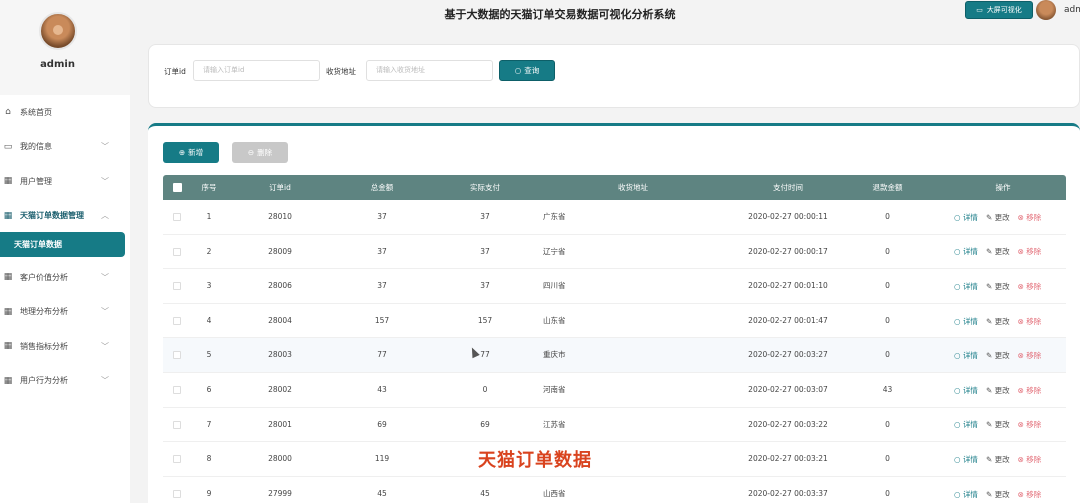  Describe the element at coordinates (382, 187) in the screenshot. I see `col-total: 总金额` at that location.